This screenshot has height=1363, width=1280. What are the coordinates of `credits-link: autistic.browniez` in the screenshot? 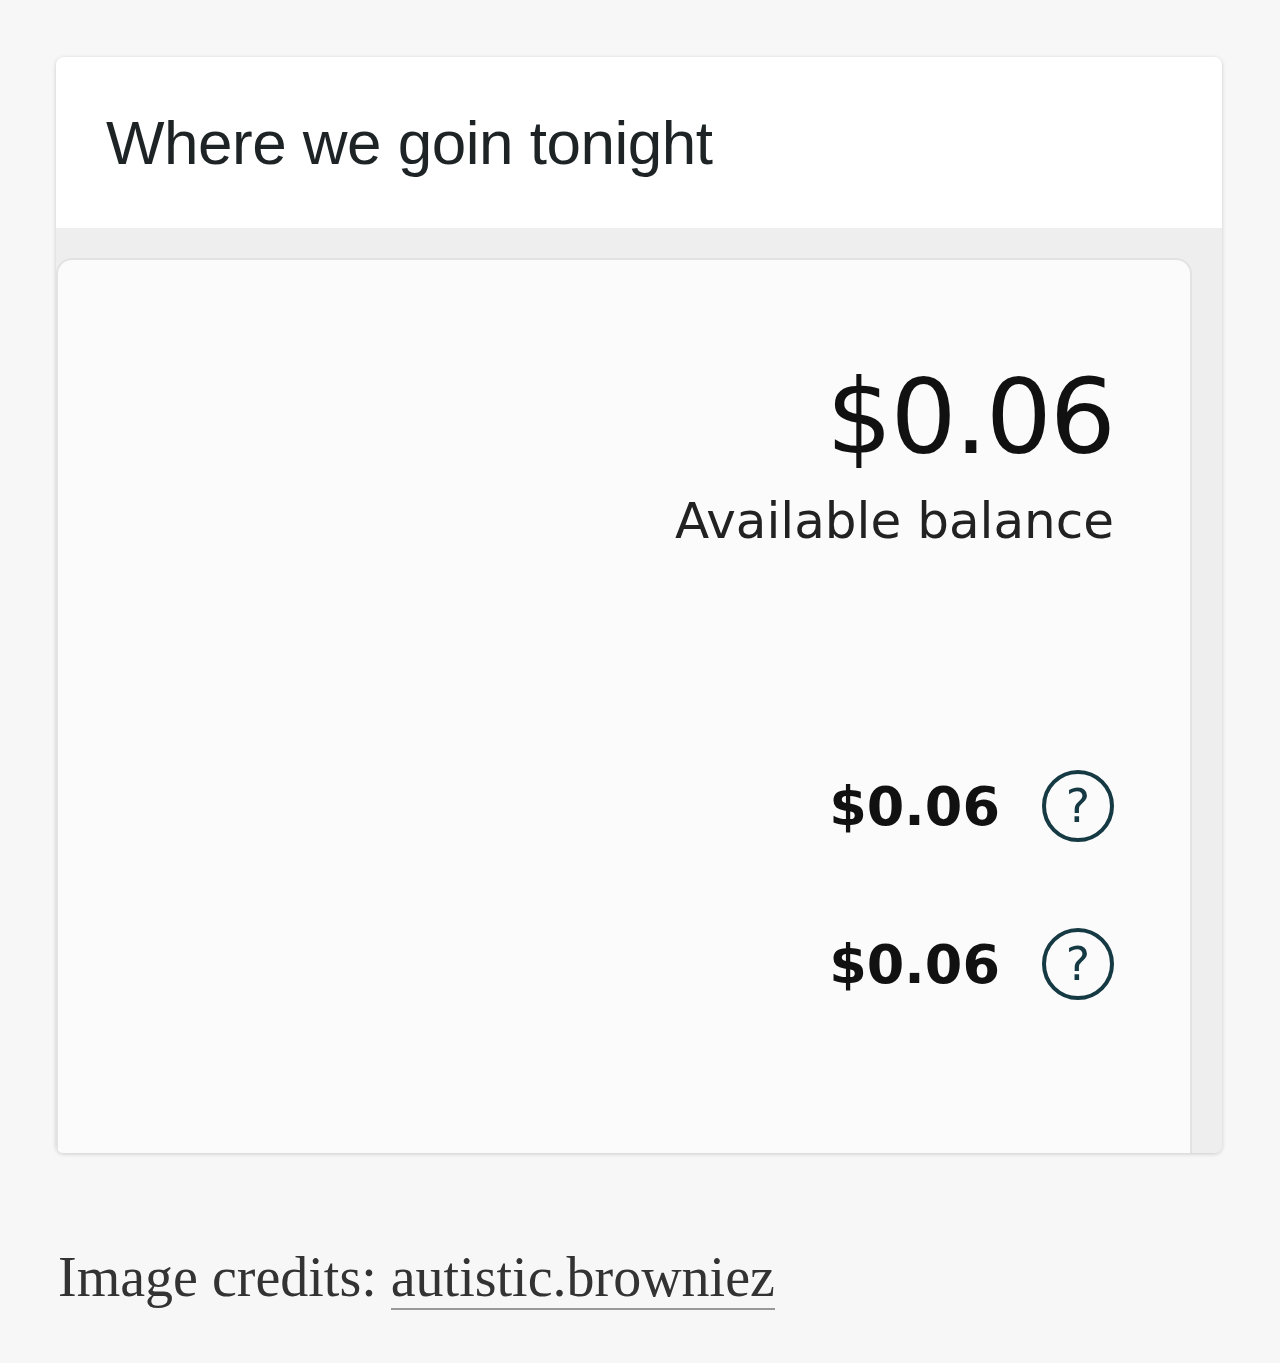 It's located at (582, 1278).